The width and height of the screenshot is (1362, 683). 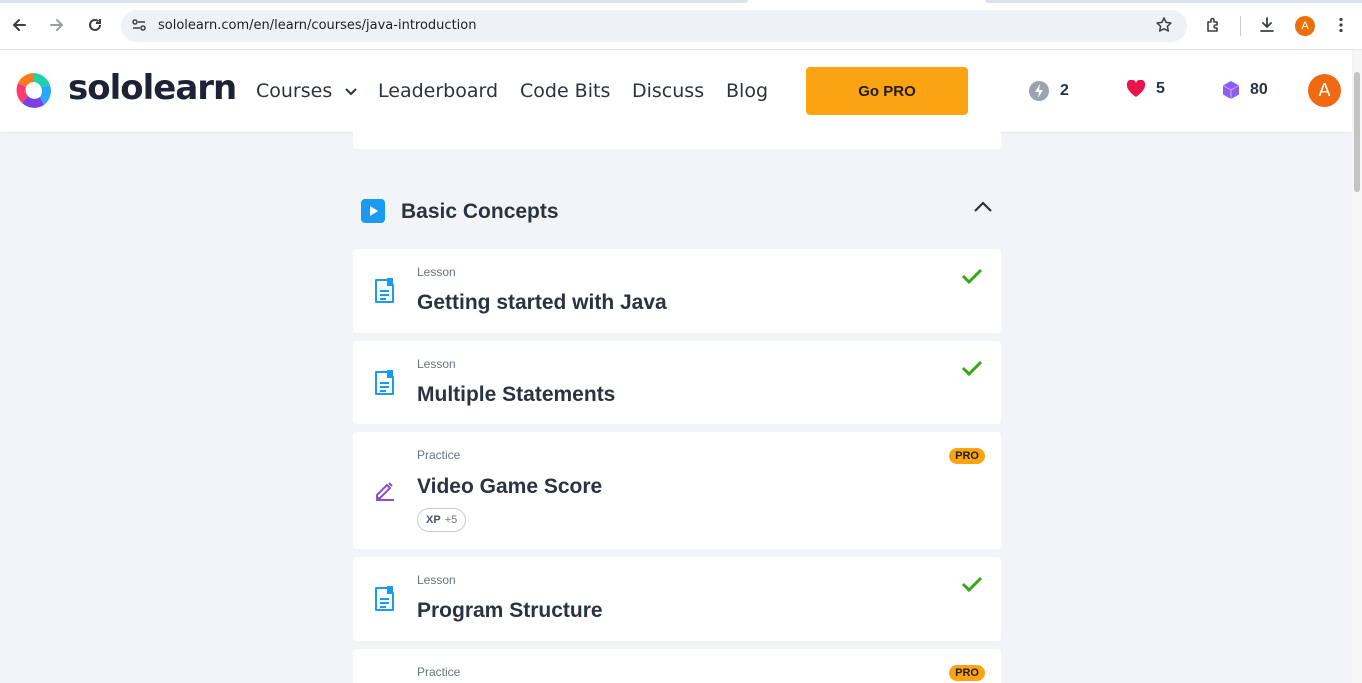 What do you see at coordinates (565, 91) in the screenshot?
I see `nav-code-bits: Code Bits` at bounding box center [565, 91].